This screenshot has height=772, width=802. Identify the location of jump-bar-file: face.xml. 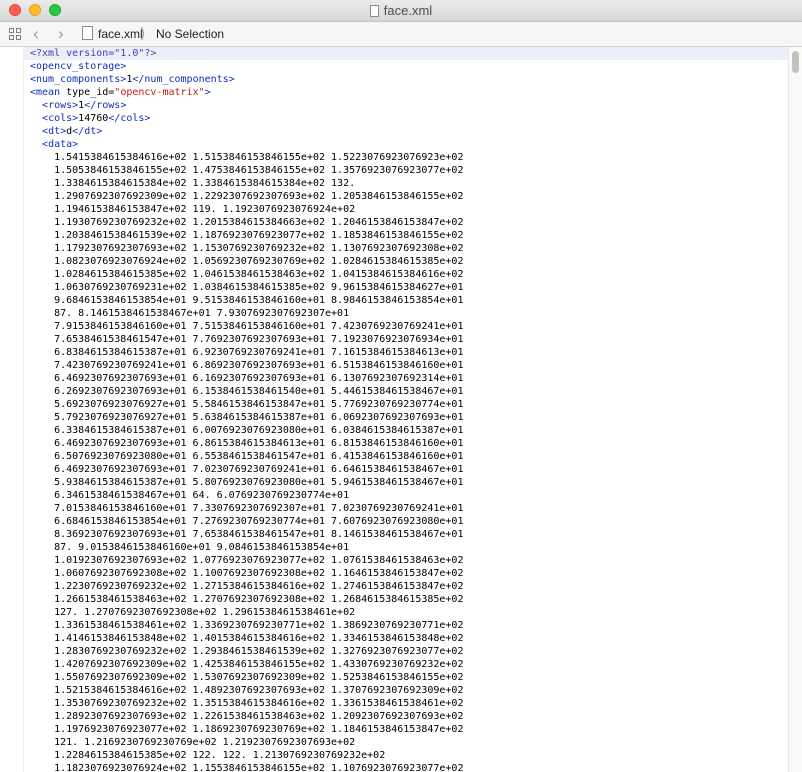
(120, 34).